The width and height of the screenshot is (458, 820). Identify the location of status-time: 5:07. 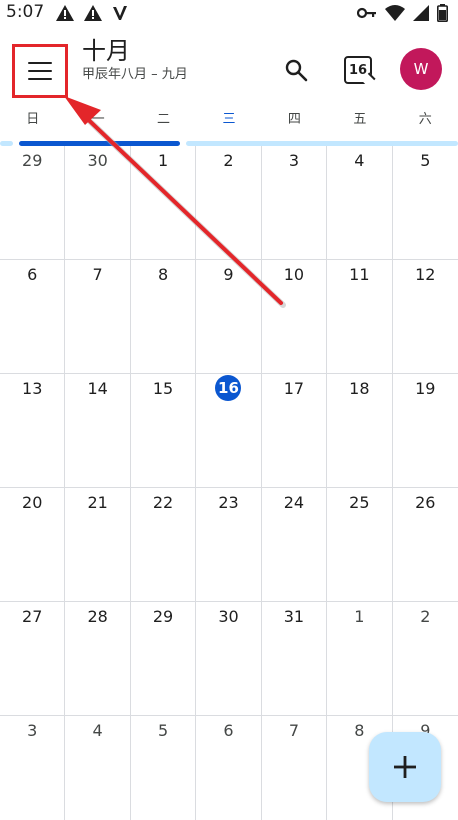
(25, 12).